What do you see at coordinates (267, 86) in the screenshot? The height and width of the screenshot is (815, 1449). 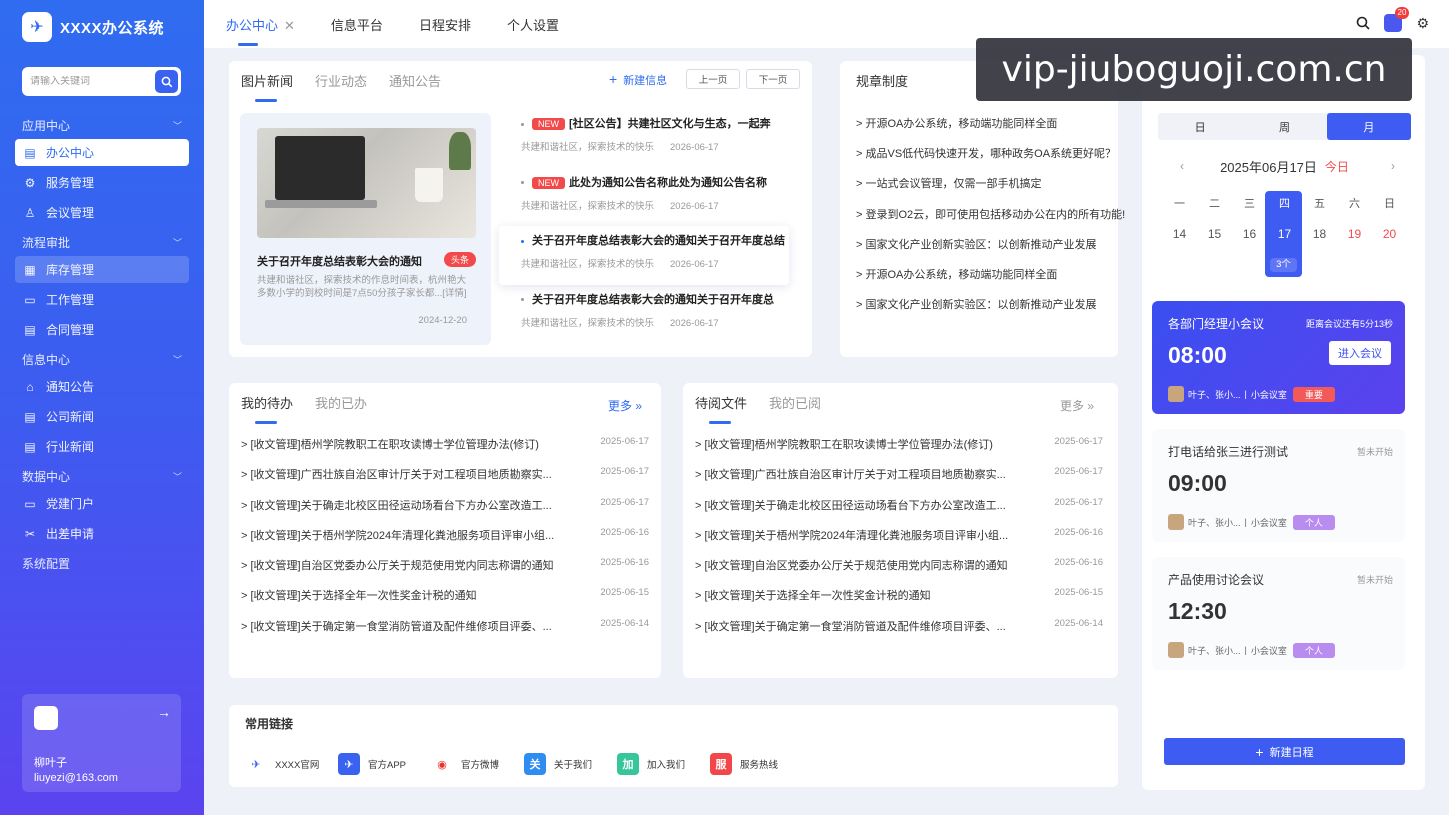 I see `tab-photo-news: 图片新闻` at bounding box center [267, 86].